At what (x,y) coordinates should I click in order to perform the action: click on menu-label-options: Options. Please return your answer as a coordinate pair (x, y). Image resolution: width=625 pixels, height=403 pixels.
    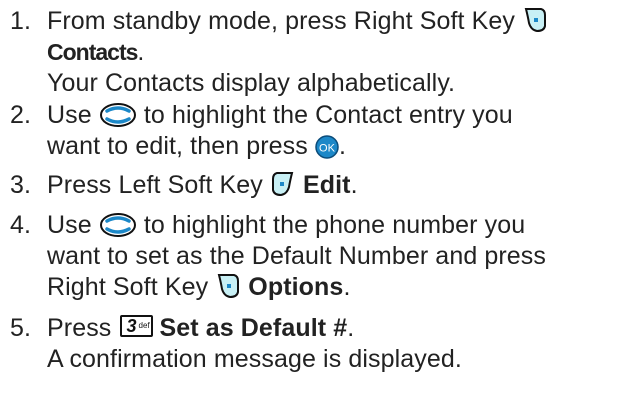
    Looking at the image, I should click on (296, 287).